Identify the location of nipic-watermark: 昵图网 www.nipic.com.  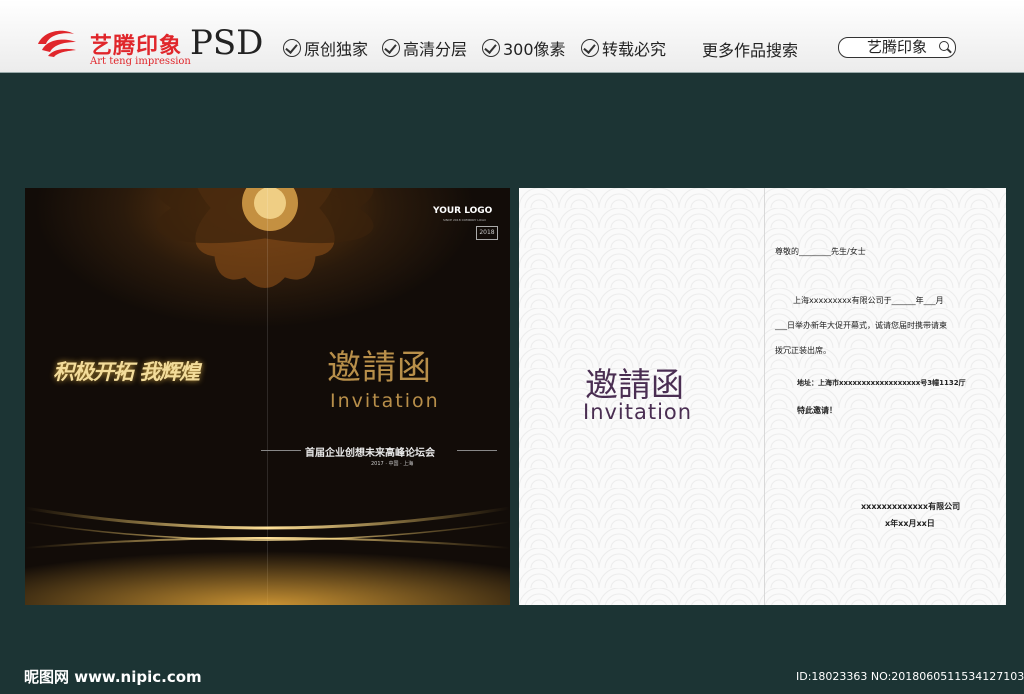
(113, 676).